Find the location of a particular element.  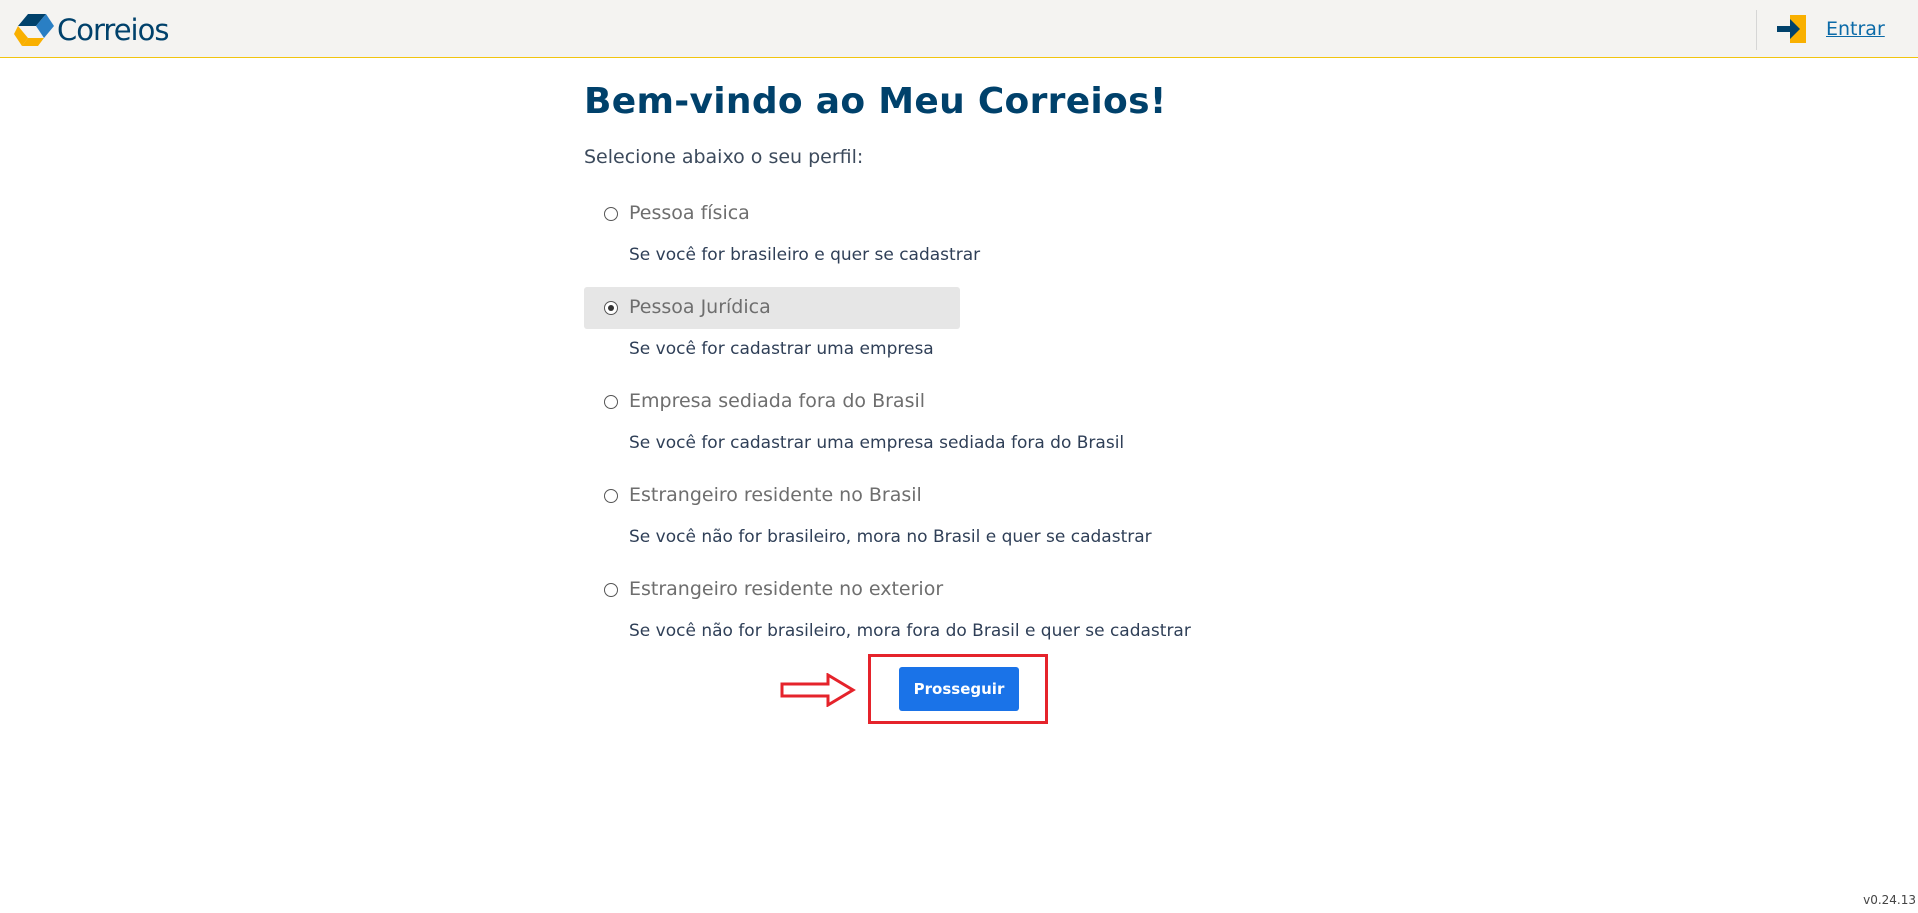

option-description: Se você for cadastrar uma empresa is located at coordinates (781, 349).